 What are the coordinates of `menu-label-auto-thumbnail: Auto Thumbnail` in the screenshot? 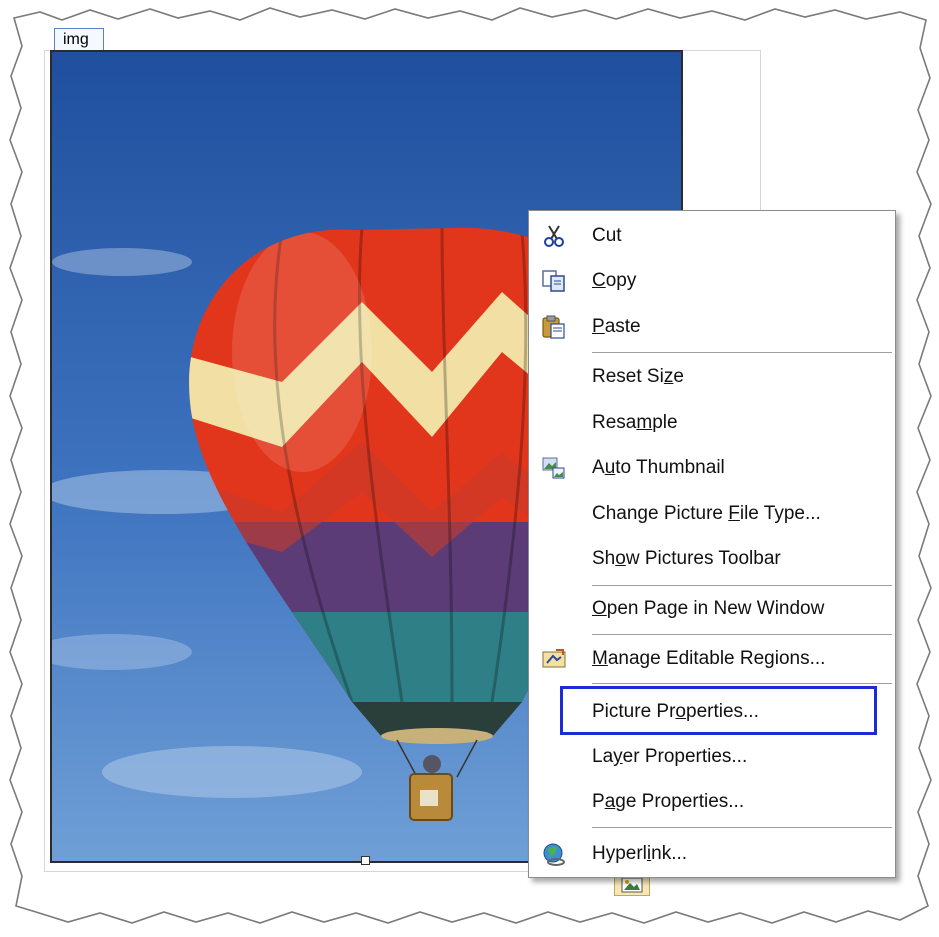 It's located at (658, 467).